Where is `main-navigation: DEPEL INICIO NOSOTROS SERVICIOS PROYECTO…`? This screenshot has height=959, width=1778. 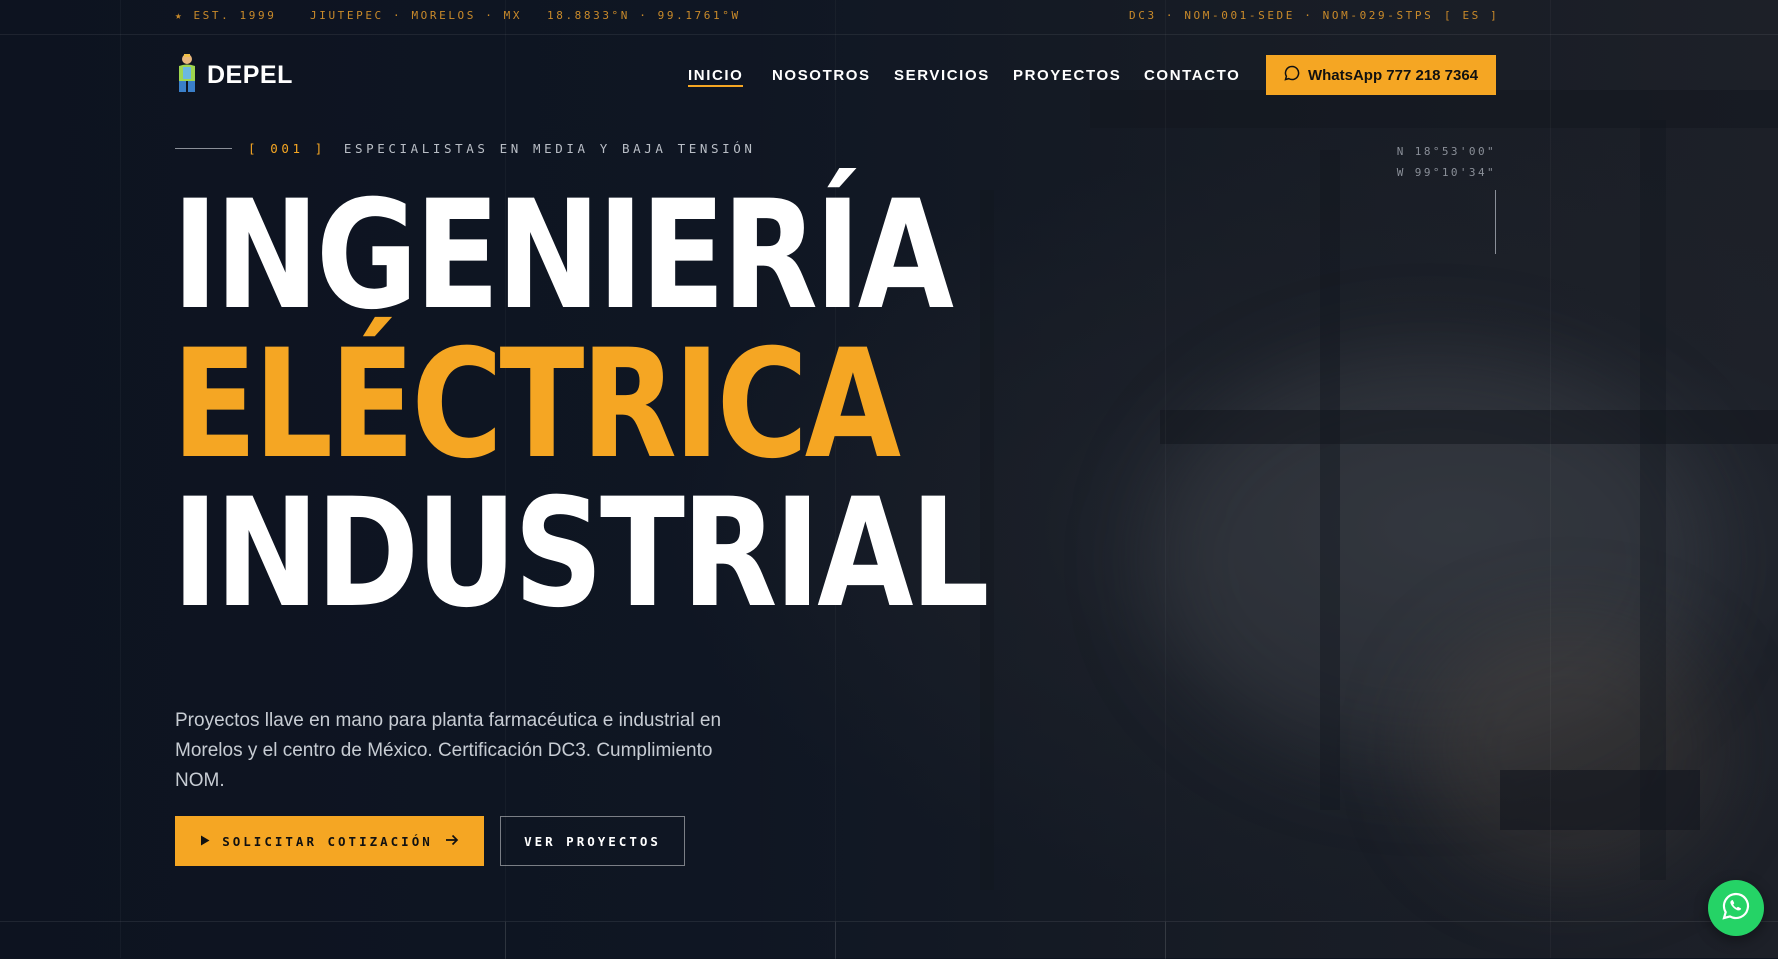
main-navigation: DEPEL INICIO NOSOTROS SERVICIOS PROYECTO… is located at coordinates (889, 76).